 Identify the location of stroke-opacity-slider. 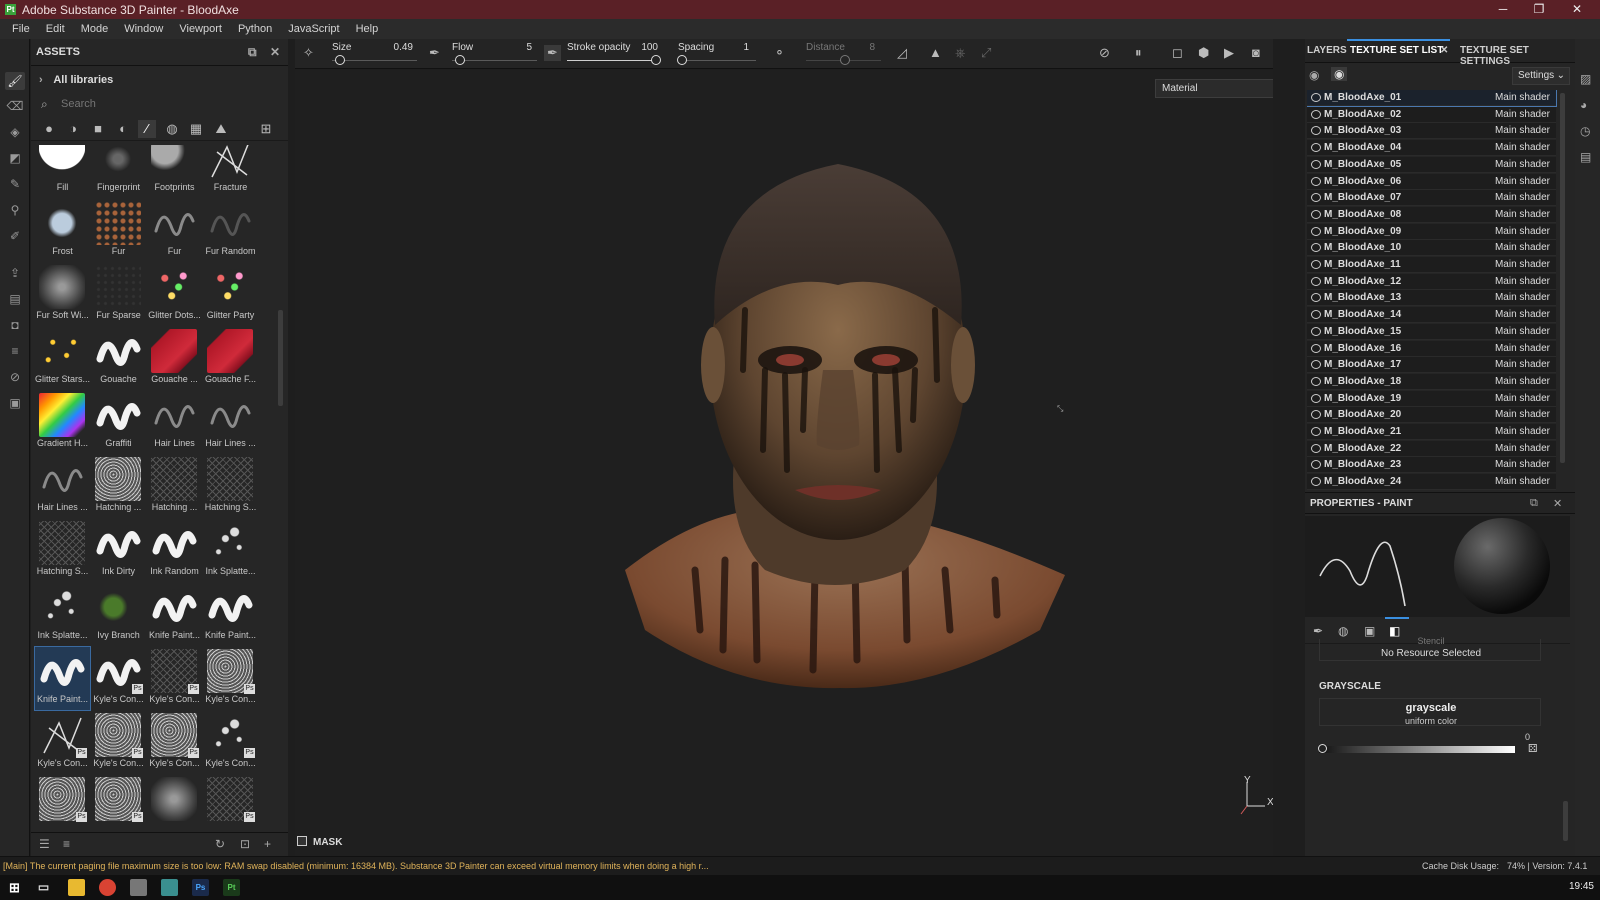
(613, 60).